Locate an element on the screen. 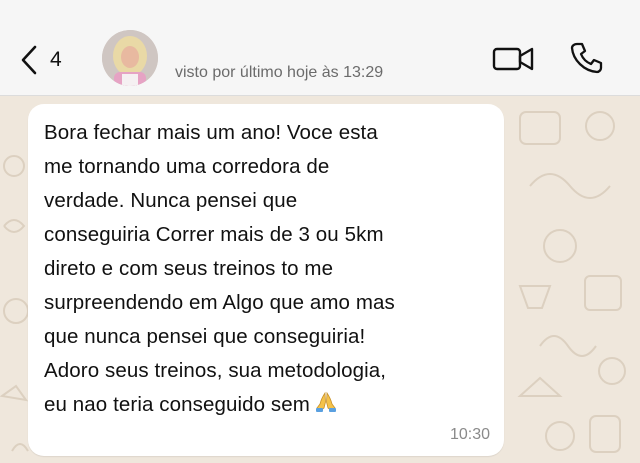 The width and height of the screenshot is (640, 463). contact-photo is located at coordinates (130, 58).